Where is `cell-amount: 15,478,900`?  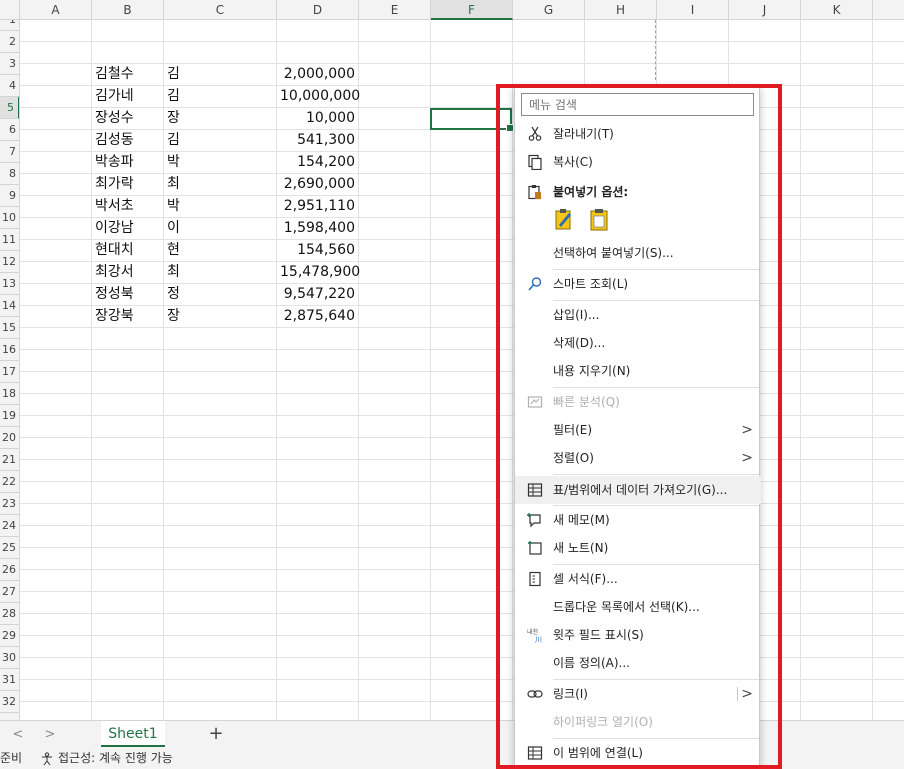
cell-amount: 15,478,900 is located at coordinates (320, 272).